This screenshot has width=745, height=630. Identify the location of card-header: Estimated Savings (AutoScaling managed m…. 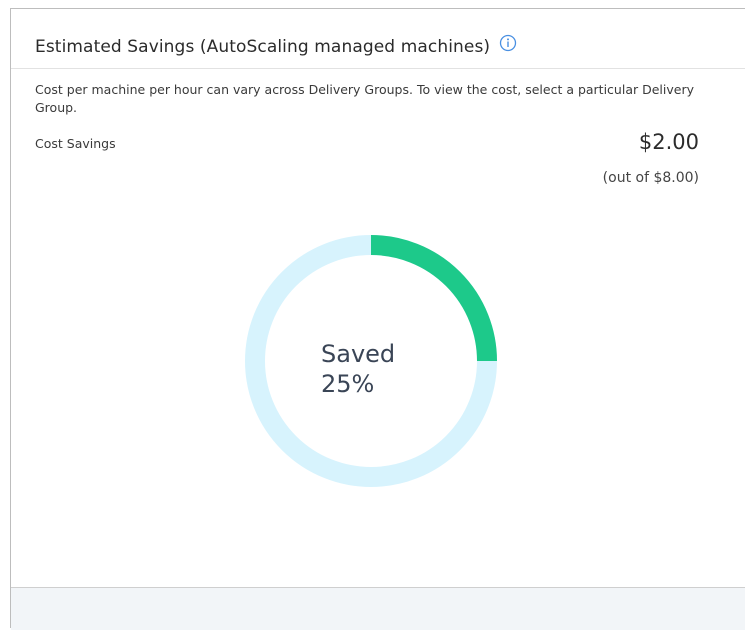
(276, 45).